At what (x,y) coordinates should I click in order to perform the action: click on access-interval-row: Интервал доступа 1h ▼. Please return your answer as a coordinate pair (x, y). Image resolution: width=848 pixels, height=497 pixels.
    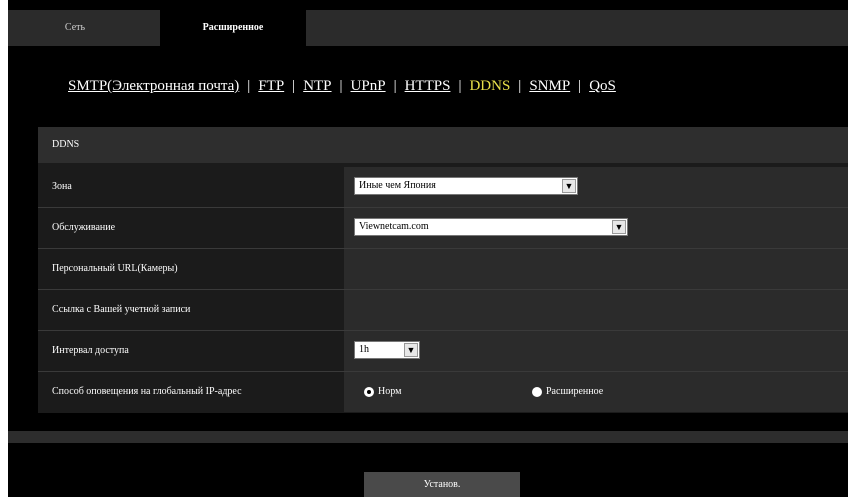
    Looking at the image, I should click on (443, 351).